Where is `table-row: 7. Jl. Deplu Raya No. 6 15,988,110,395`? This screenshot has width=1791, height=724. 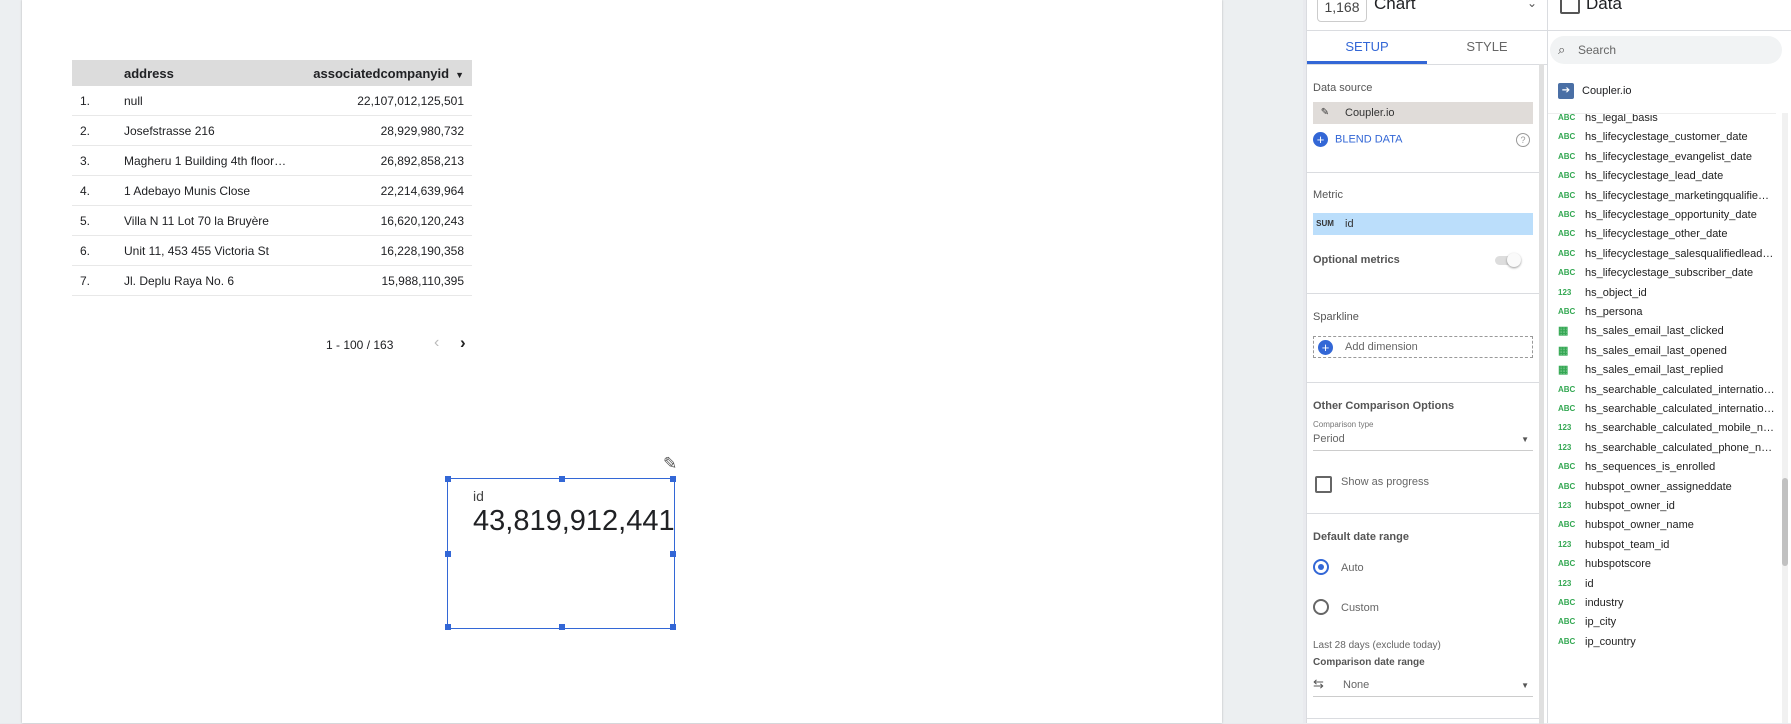 table-row: 7. Jl. Deplu Raya No. 6 15,988,110,395 is located at coordinates (272, 281).